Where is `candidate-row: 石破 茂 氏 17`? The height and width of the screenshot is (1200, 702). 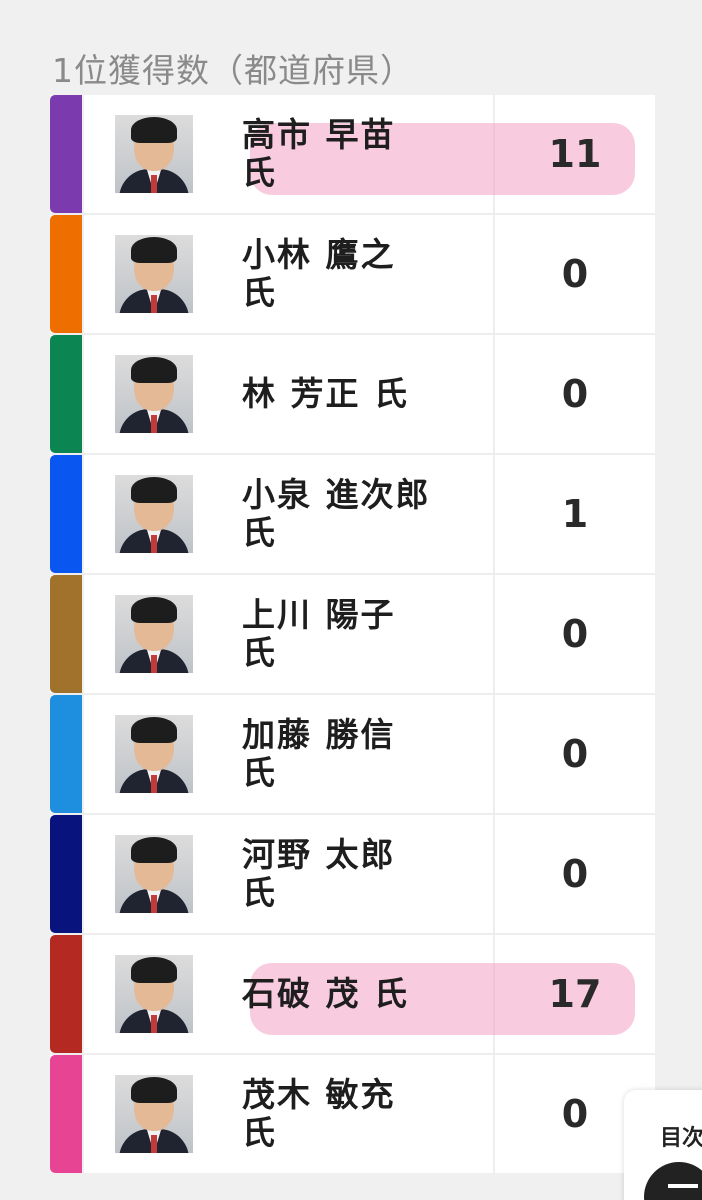 candidate-row: 石破 茂 氏 17 is located at coordinates (352, 995).